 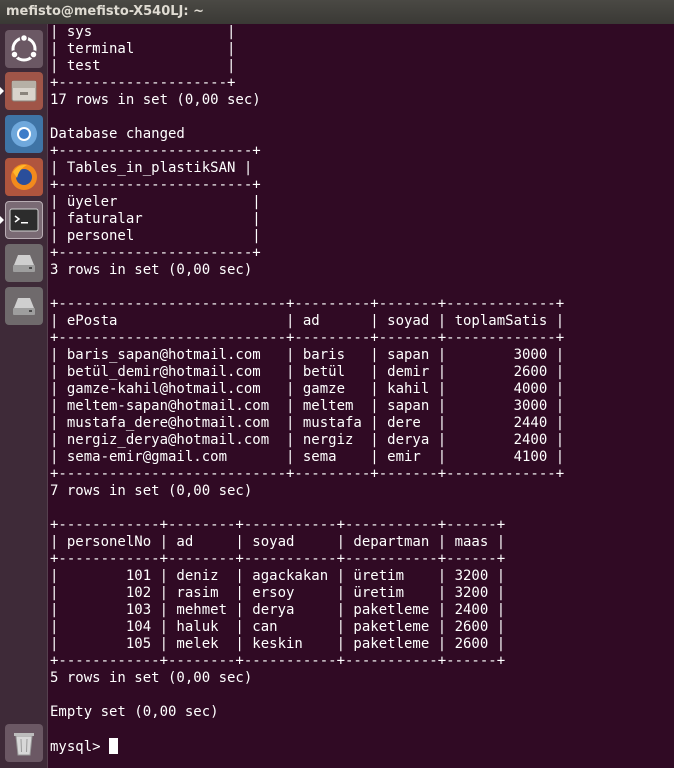 I want to click on terminal-line: Database changed, so click(x=117, y=134).